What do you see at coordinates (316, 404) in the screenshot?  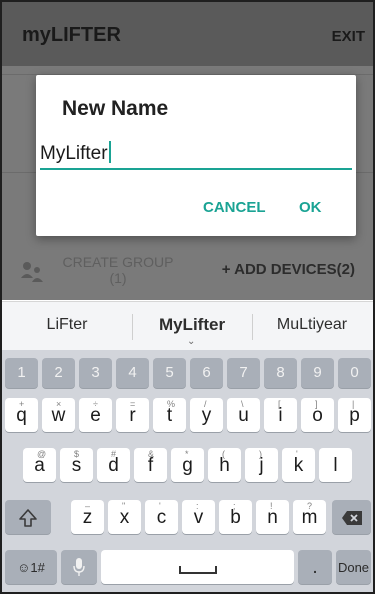 I see `key-alt-label: ]` at bounding box center [316, 404].